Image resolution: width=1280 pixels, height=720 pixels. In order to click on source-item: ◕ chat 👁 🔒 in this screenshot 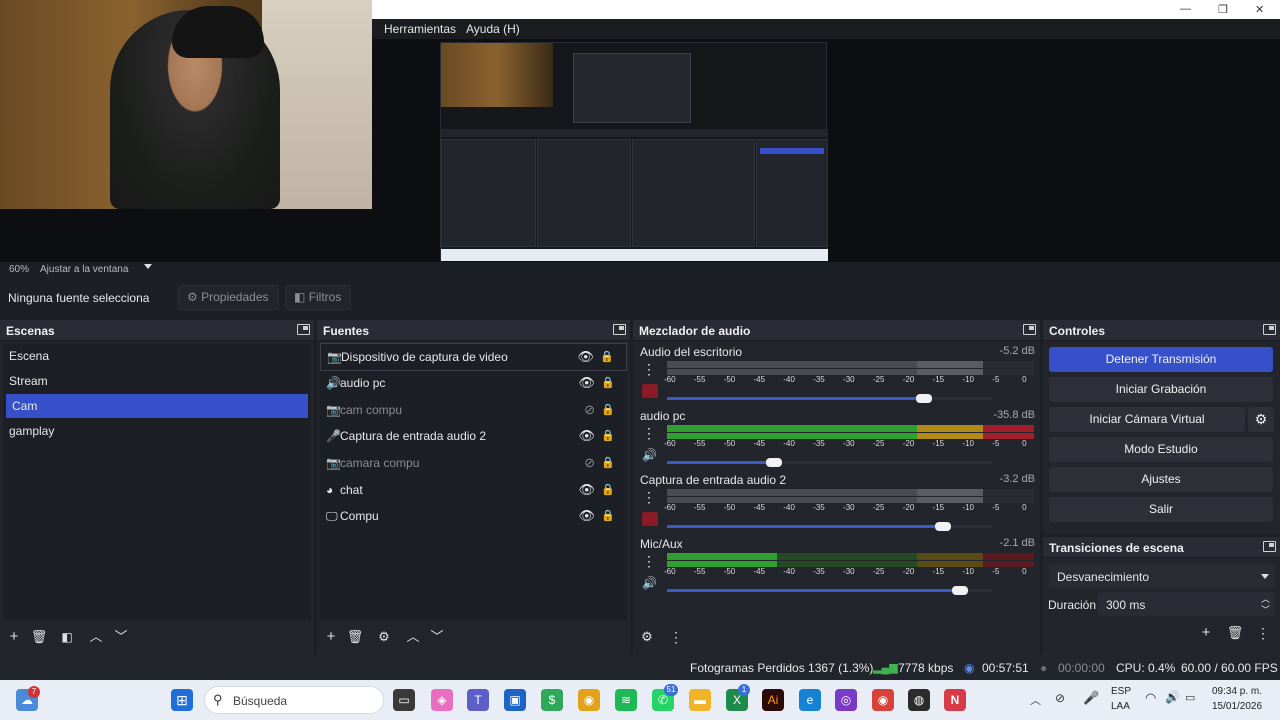, I will do `click(473, 490)`.